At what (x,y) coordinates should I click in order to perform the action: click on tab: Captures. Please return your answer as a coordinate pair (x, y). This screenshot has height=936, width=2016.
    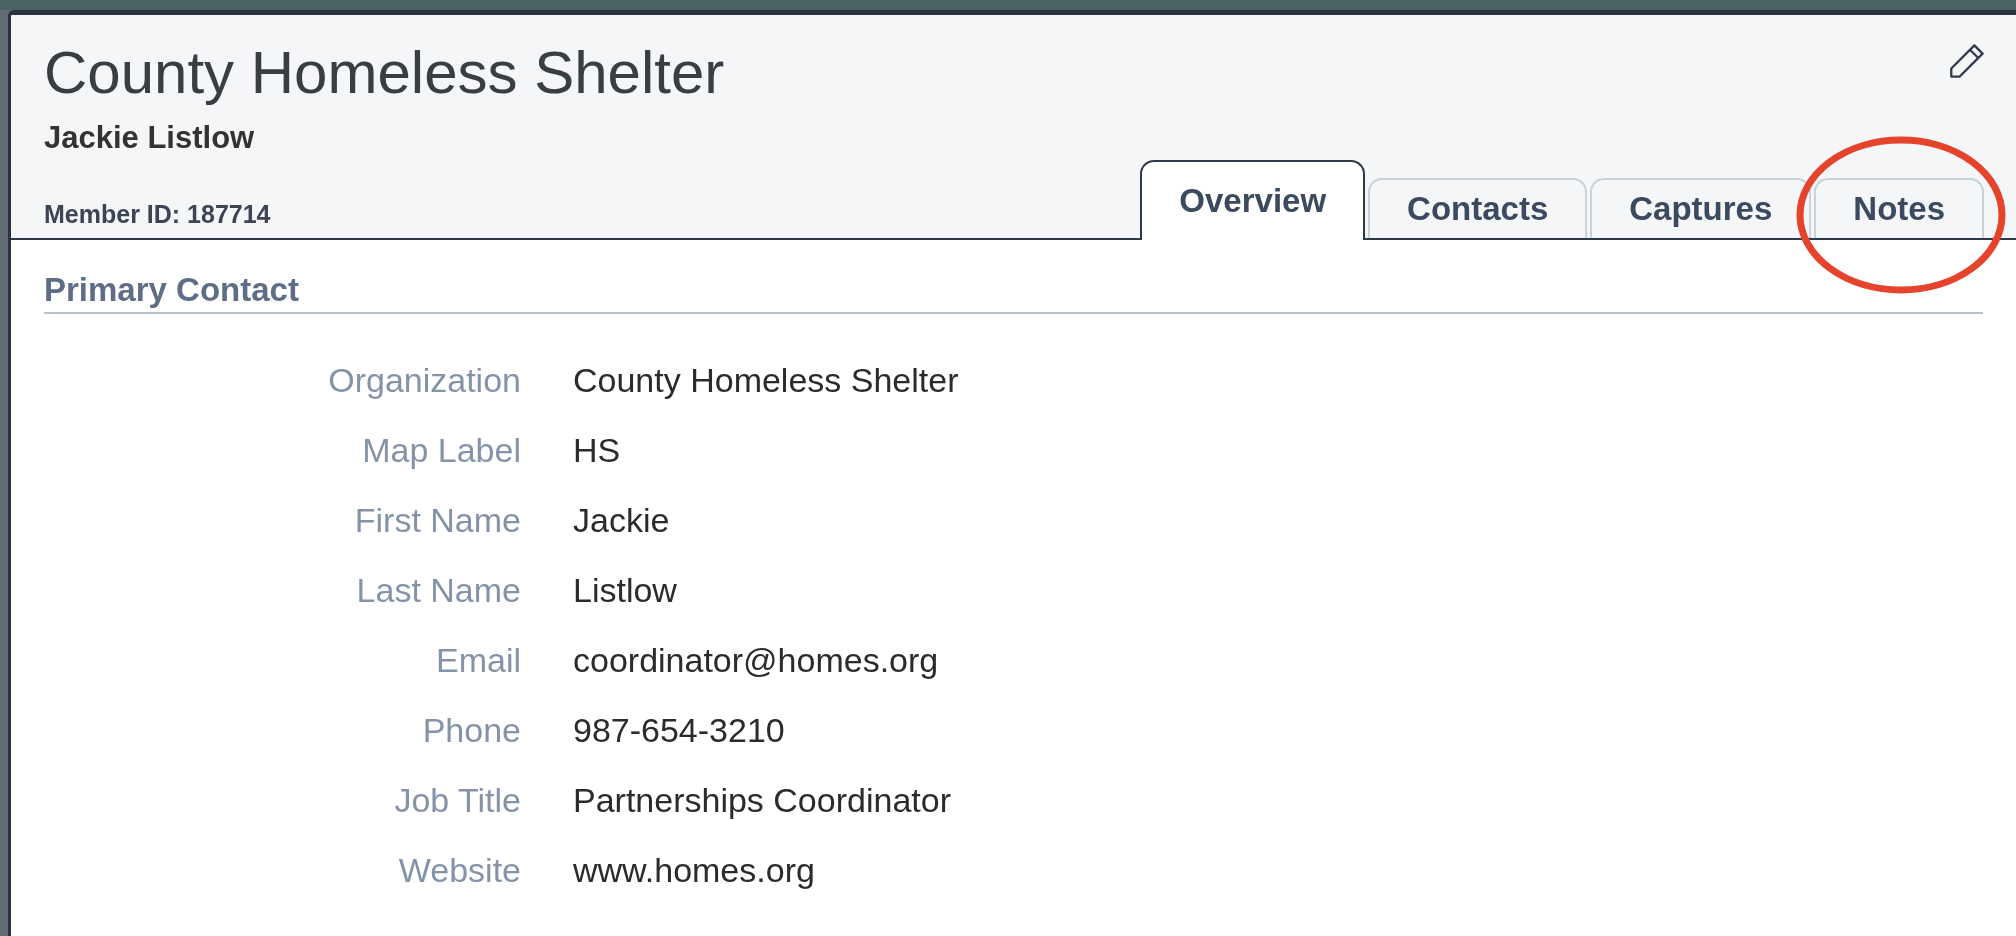
    Looking at the image, I should click on (1701, 208).